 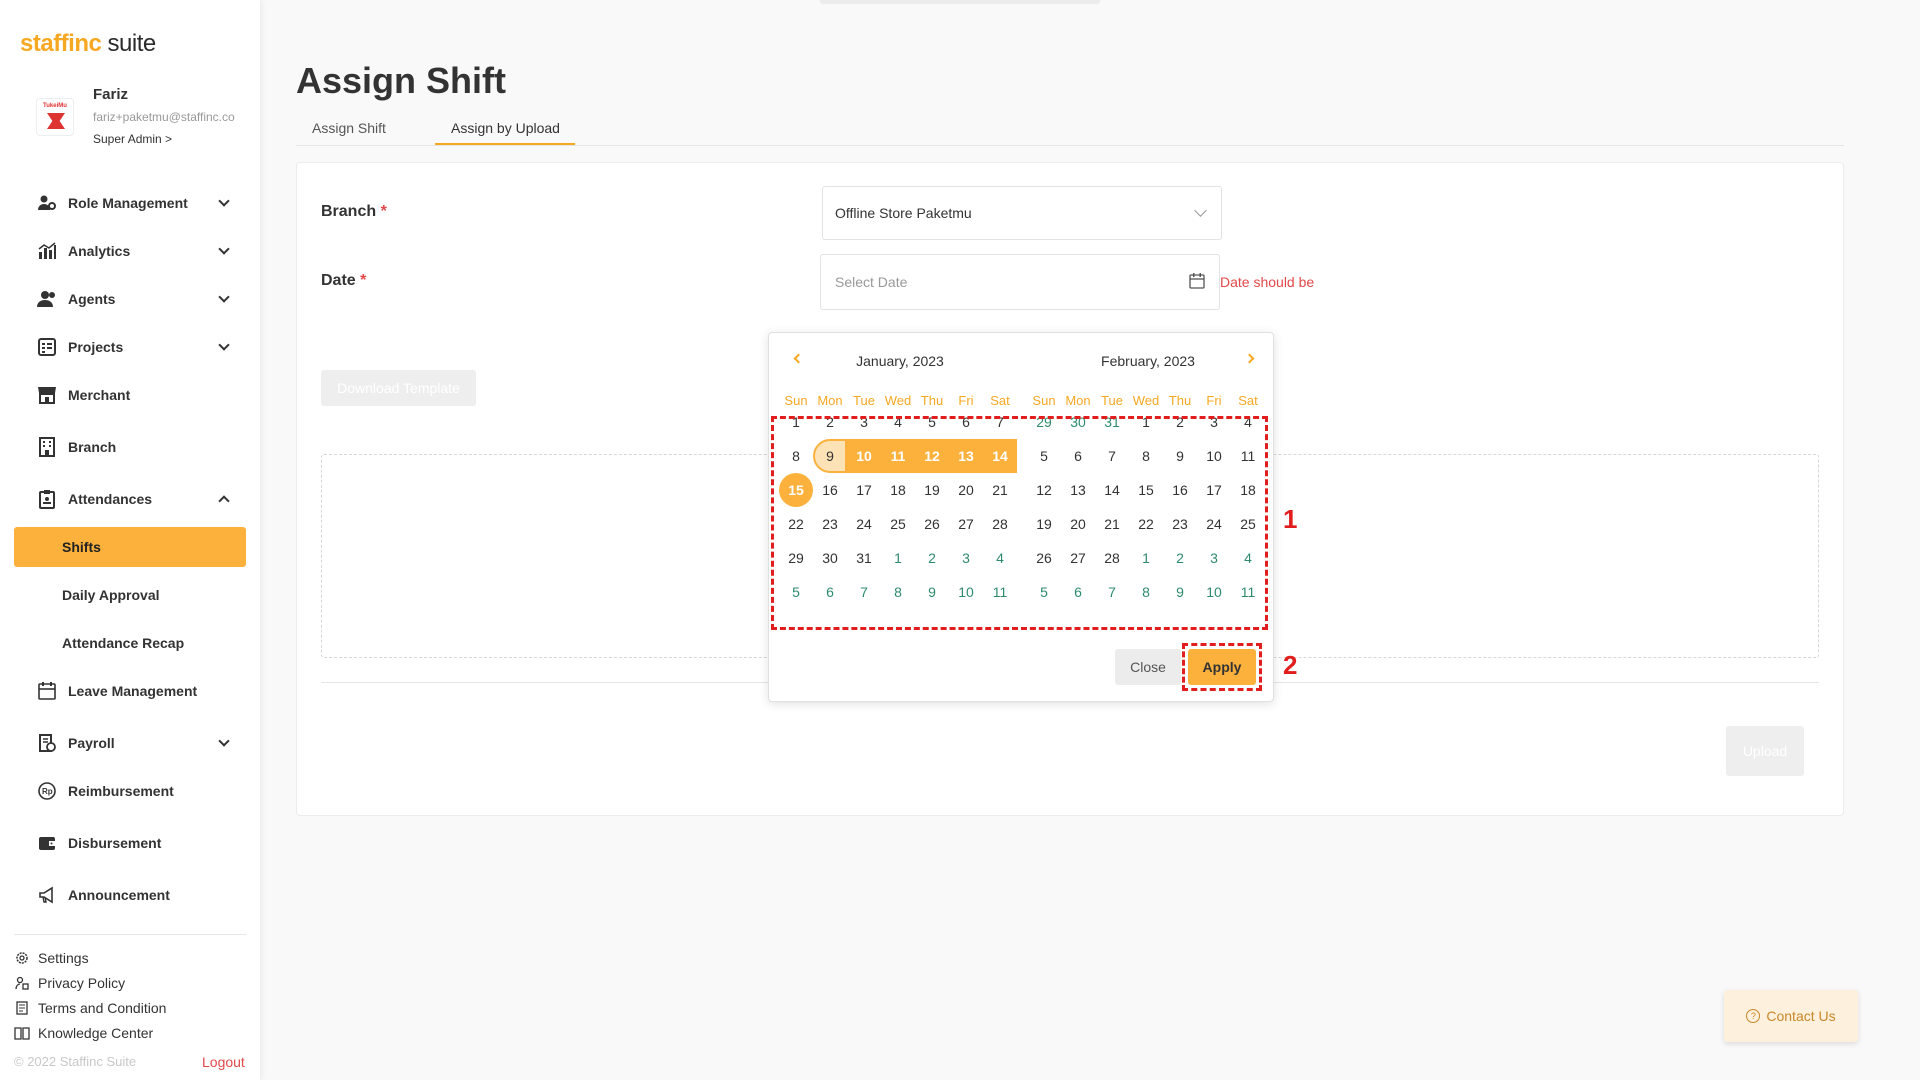 I want to click on document-icon, so click(x=22, y=1008).